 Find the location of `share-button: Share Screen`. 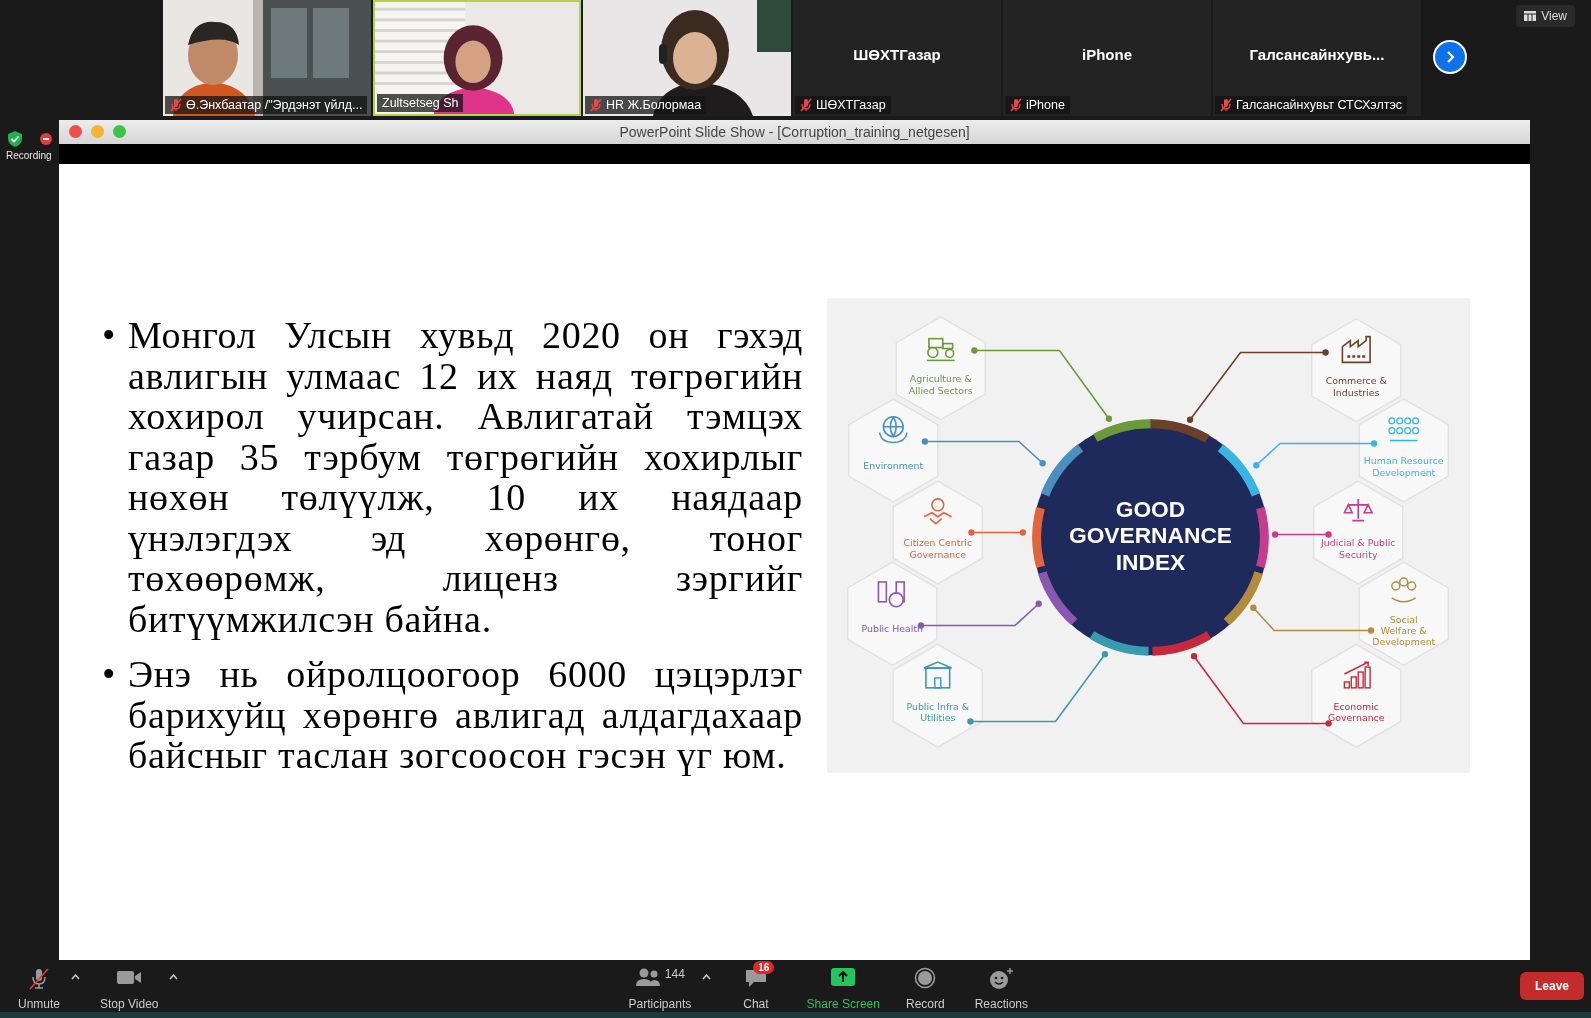

share-button: Share Screen is located at coordinates (843, 986).